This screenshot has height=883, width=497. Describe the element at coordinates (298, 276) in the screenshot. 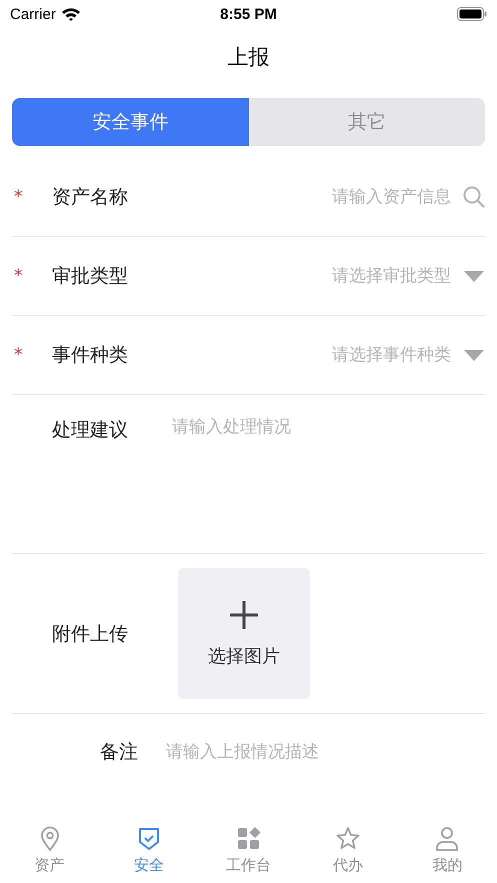

I see `input-field: 请选择审批类型` at that location.